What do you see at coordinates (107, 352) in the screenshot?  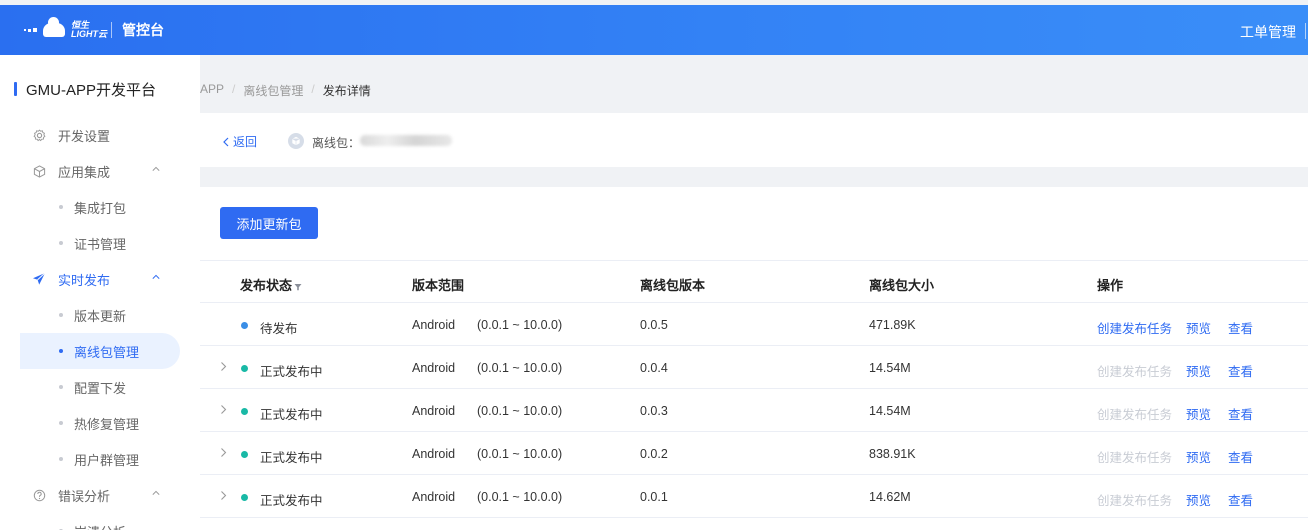 I see `sidebar-item-label: 离线包管理` at bounding box center [107, 352].